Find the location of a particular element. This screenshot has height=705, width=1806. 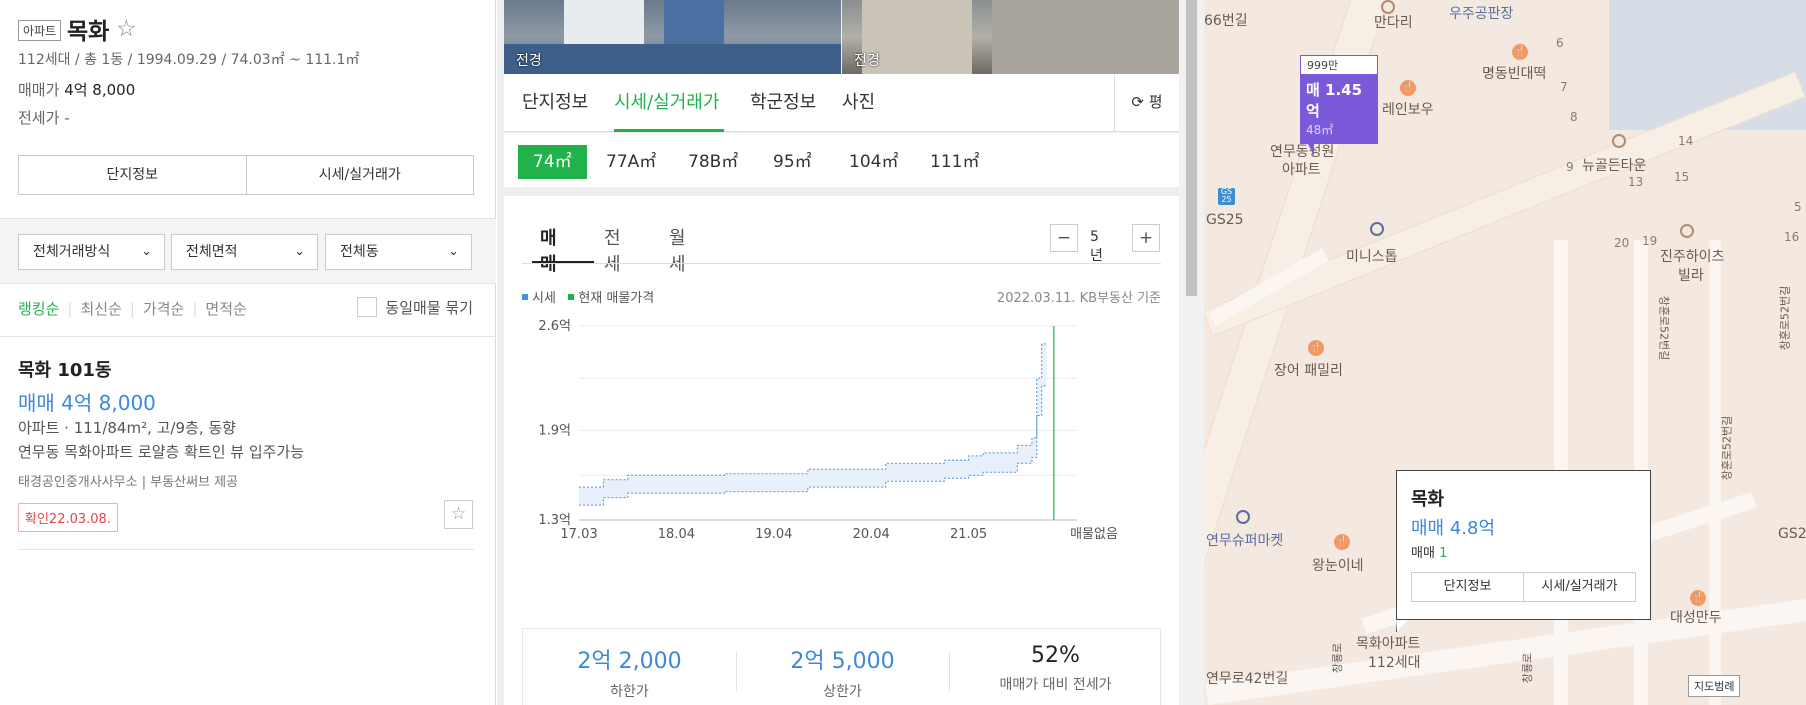

stat-ratio: 52% 매매가 대비 전세가 is located at coordinates (1055, 668).